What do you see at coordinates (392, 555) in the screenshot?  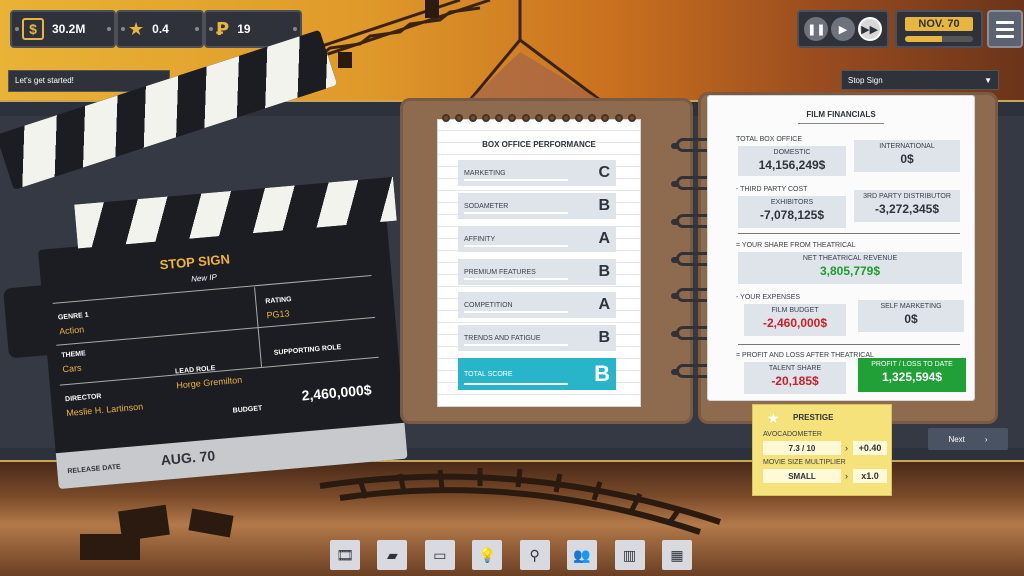 I see `folder-icon: ▰` at bounding box center [392, 555].